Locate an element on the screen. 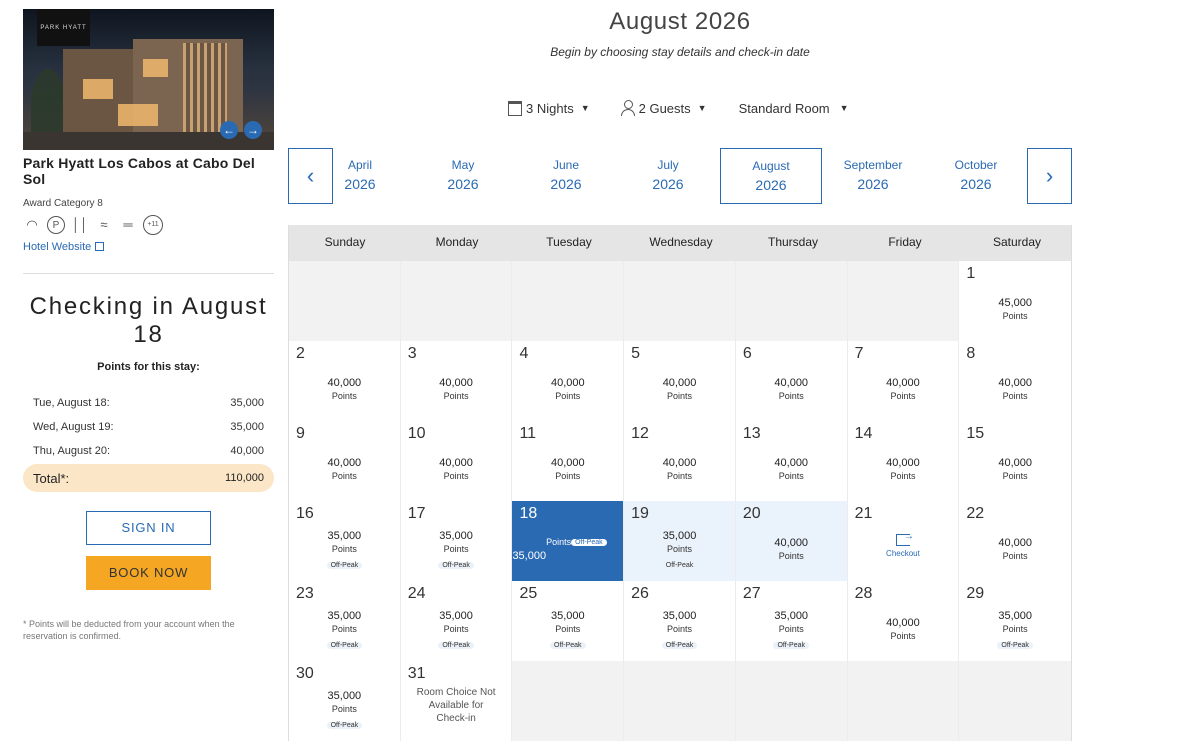 The height and width of the screenshot is (756, 1200). calendar-day-cell: 25 35,000 Points Off-Peak is located at coordinates (568, 621).